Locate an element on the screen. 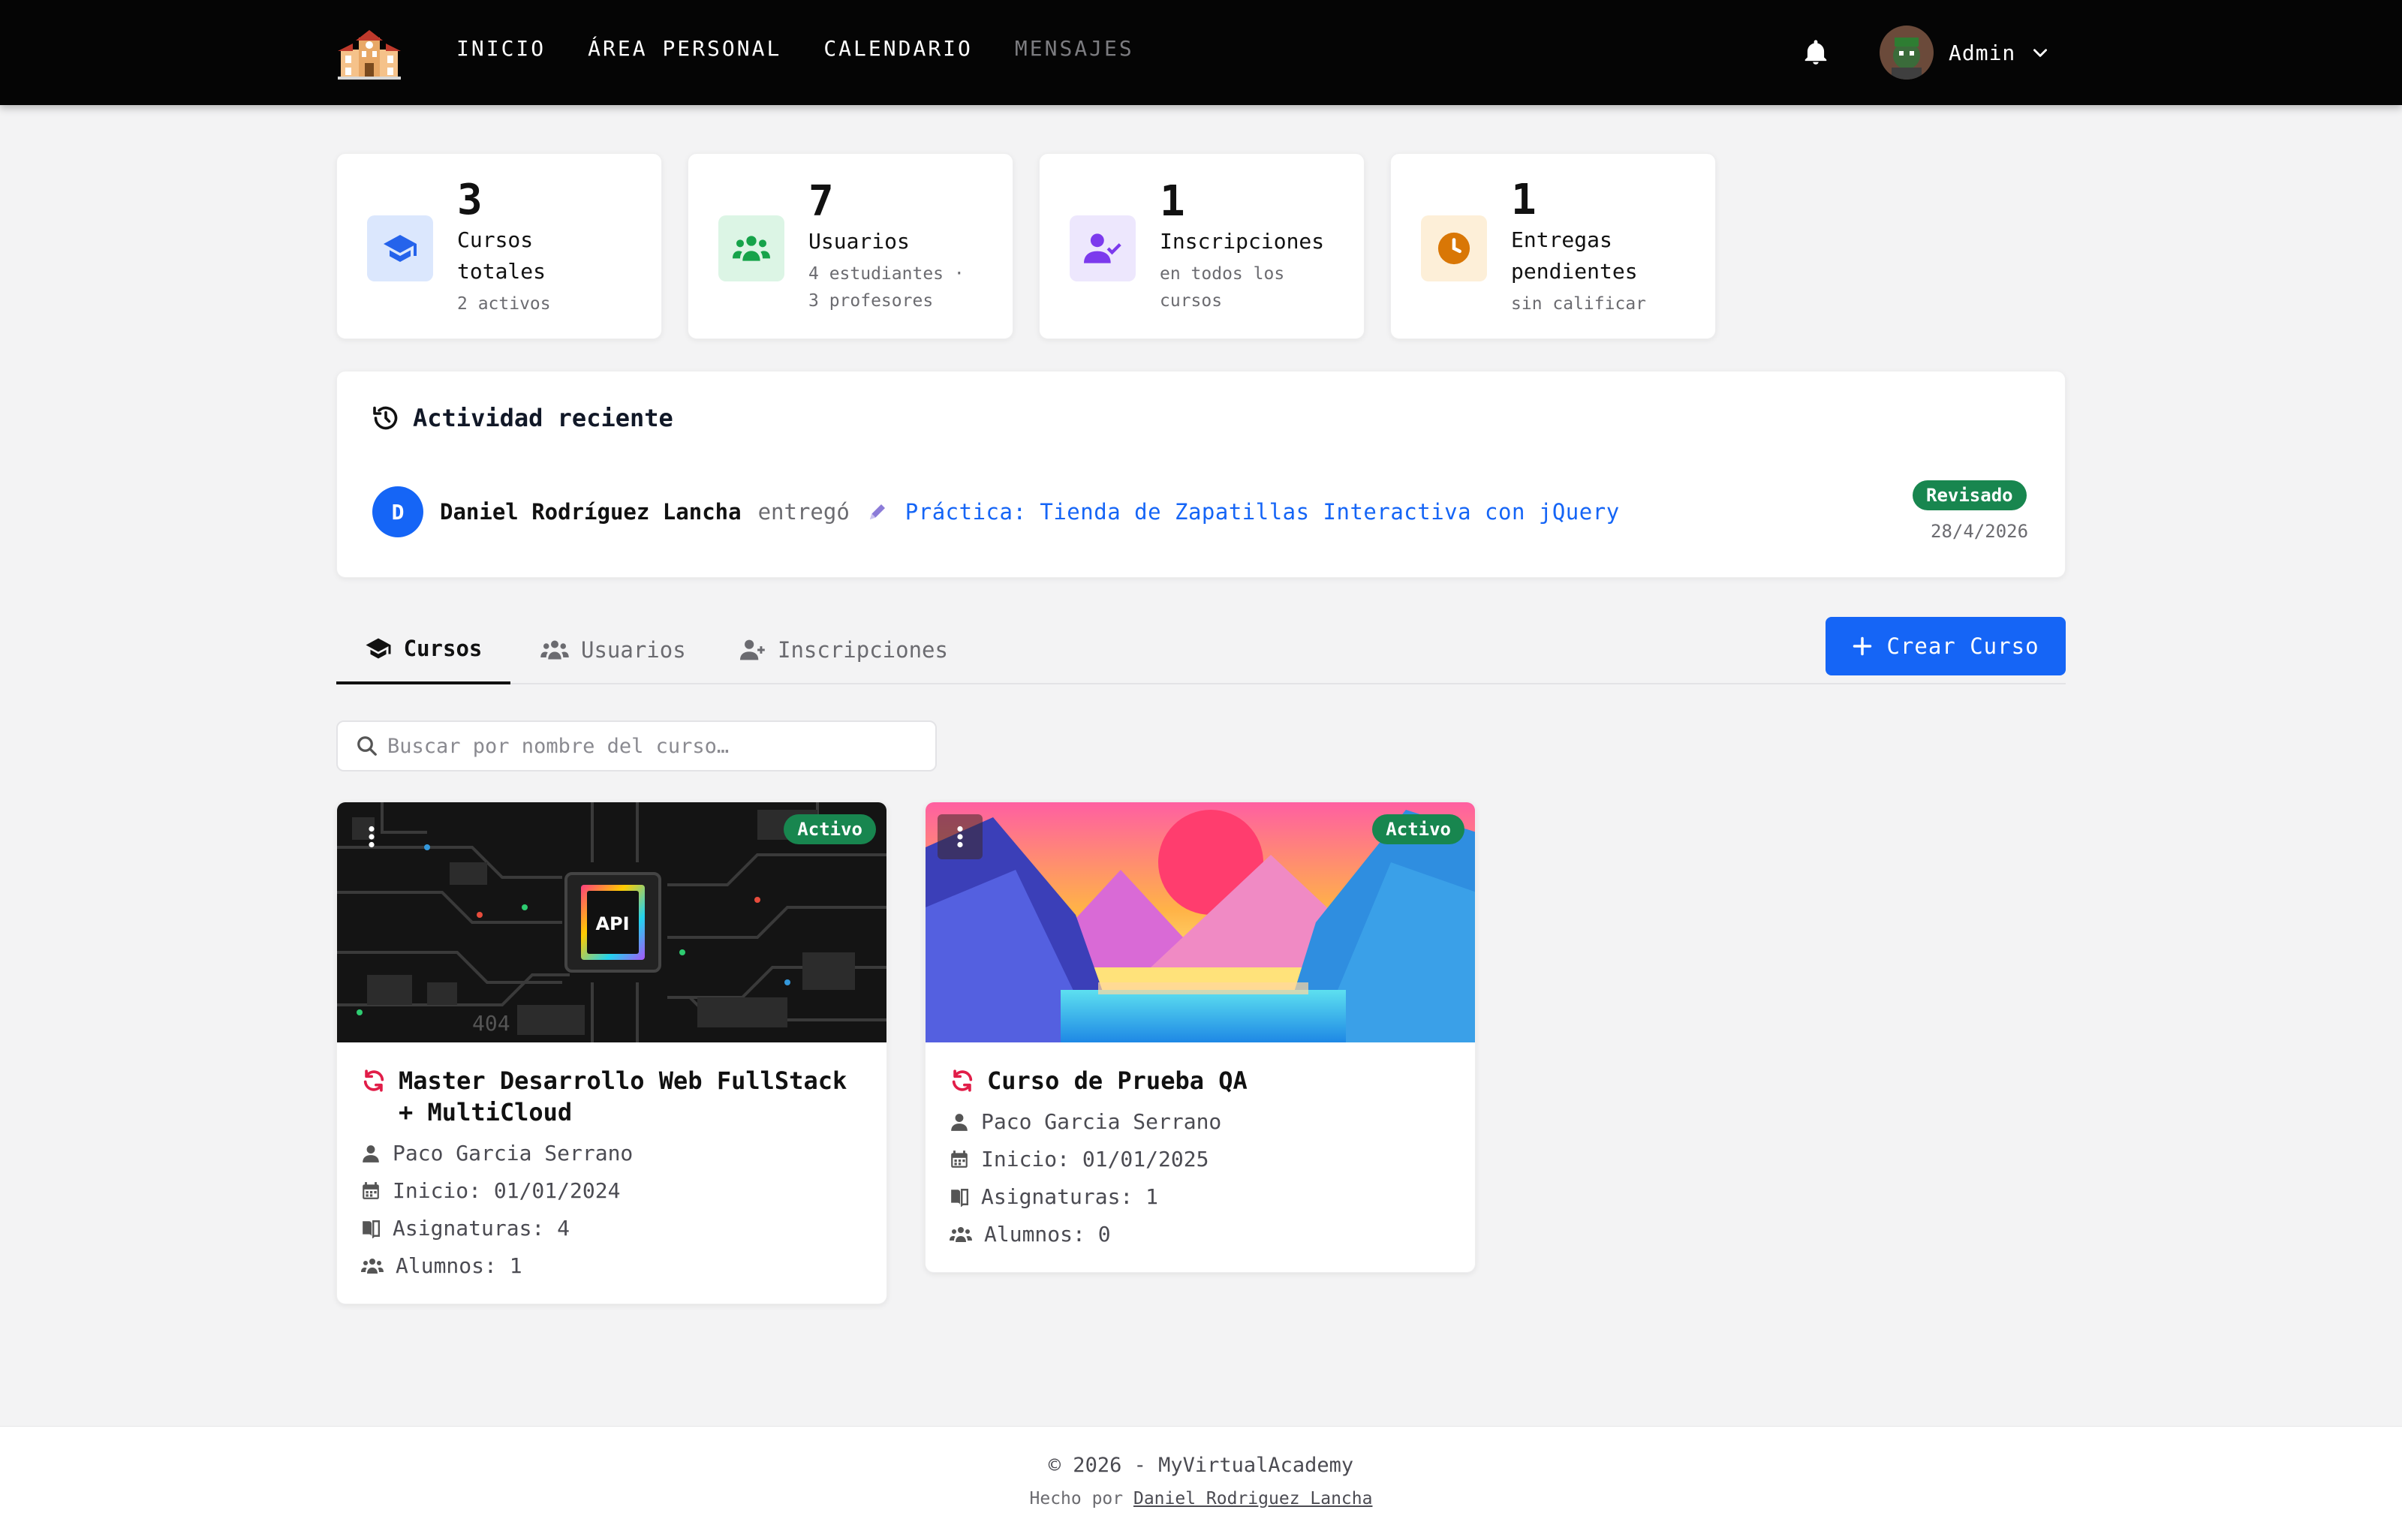 The height and width of the screenshot is (1540, 2402). course-title: Curso de Prueba QA is located at coordinates (1200, 1081).